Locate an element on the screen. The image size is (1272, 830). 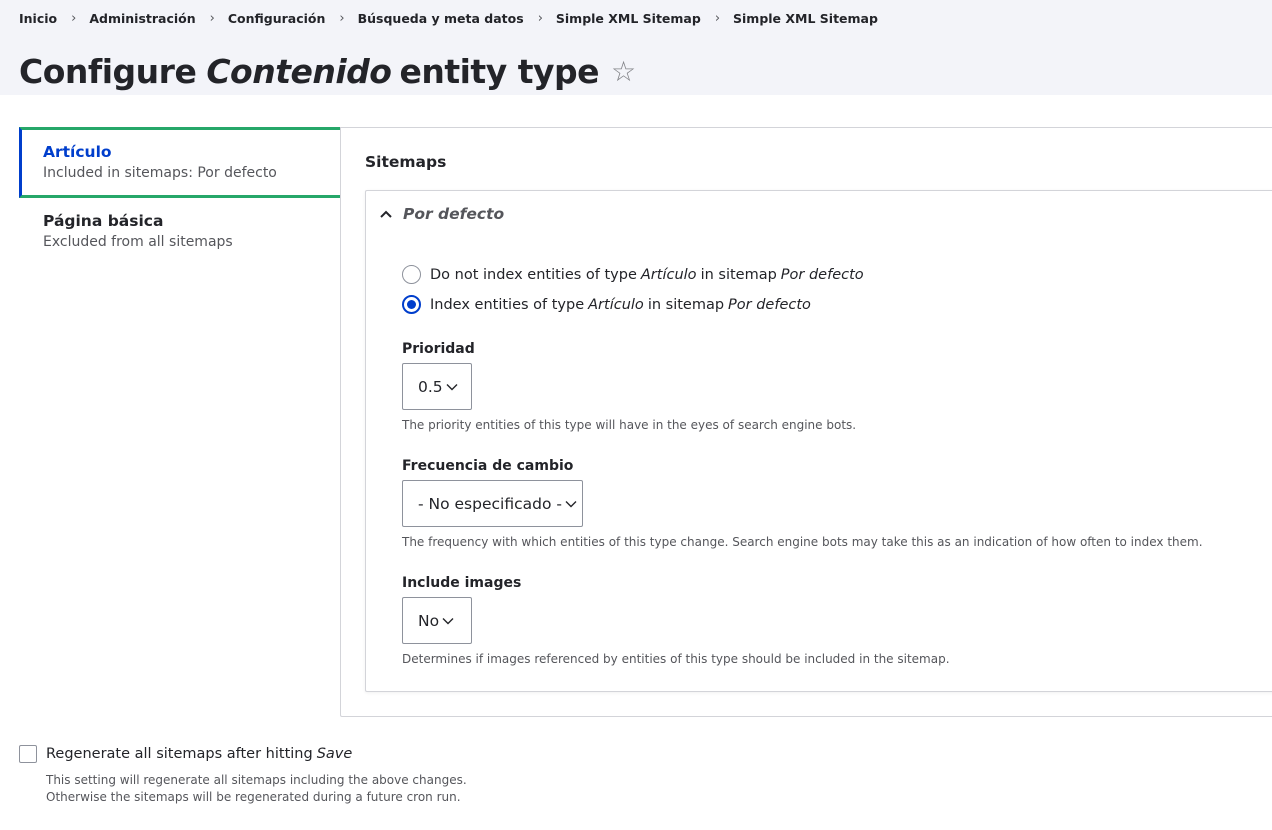
changefreq-select: - No especificado - is located at coordinates (492, 503).